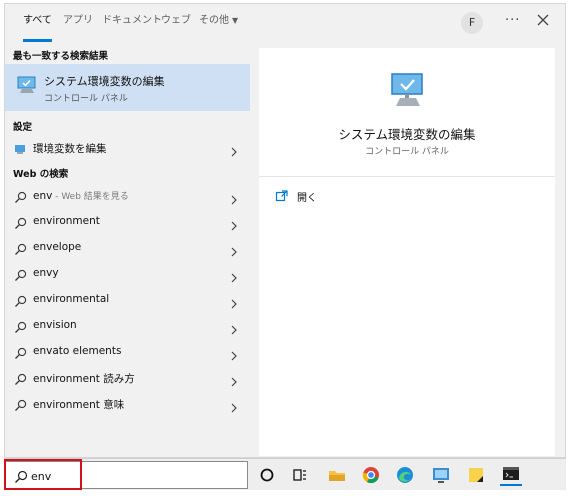 This screenshot has height=496, width=582. Describe the element at coordinates (176, 20) in the screenshot. I see `tab-label: ウェブ` at that location.